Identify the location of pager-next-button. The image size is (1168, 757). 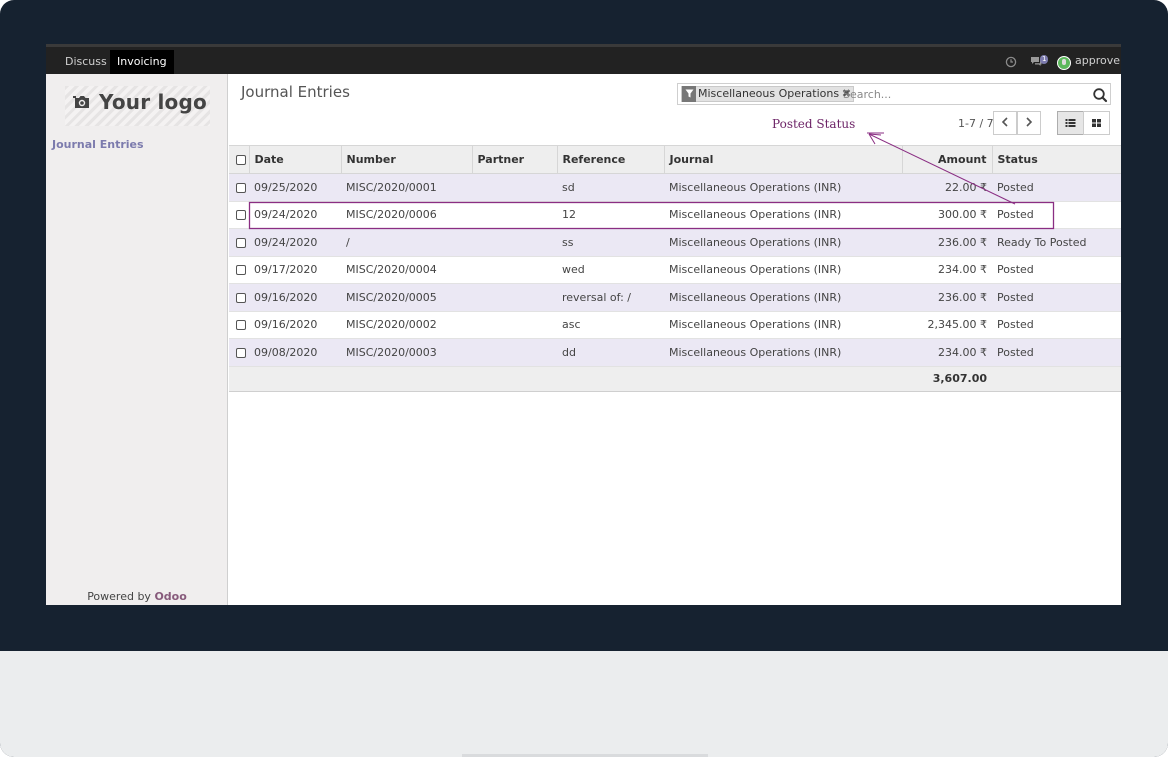
(1029, 123).